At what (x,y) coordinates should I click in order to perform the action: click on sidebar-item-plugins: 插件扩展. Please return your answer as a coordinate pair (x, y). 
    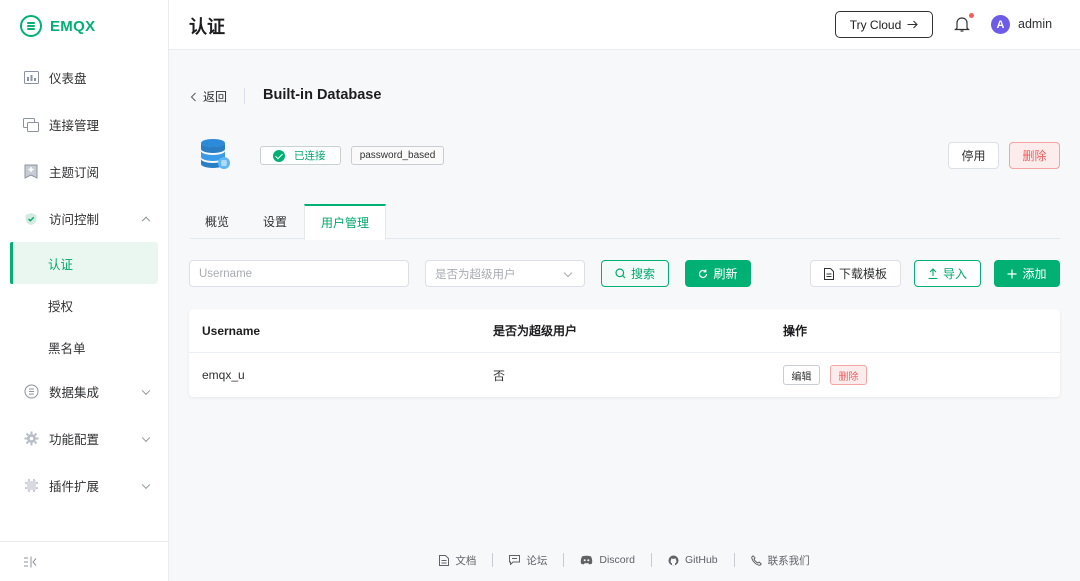
    Looking at the image, I should click on (84, 485).